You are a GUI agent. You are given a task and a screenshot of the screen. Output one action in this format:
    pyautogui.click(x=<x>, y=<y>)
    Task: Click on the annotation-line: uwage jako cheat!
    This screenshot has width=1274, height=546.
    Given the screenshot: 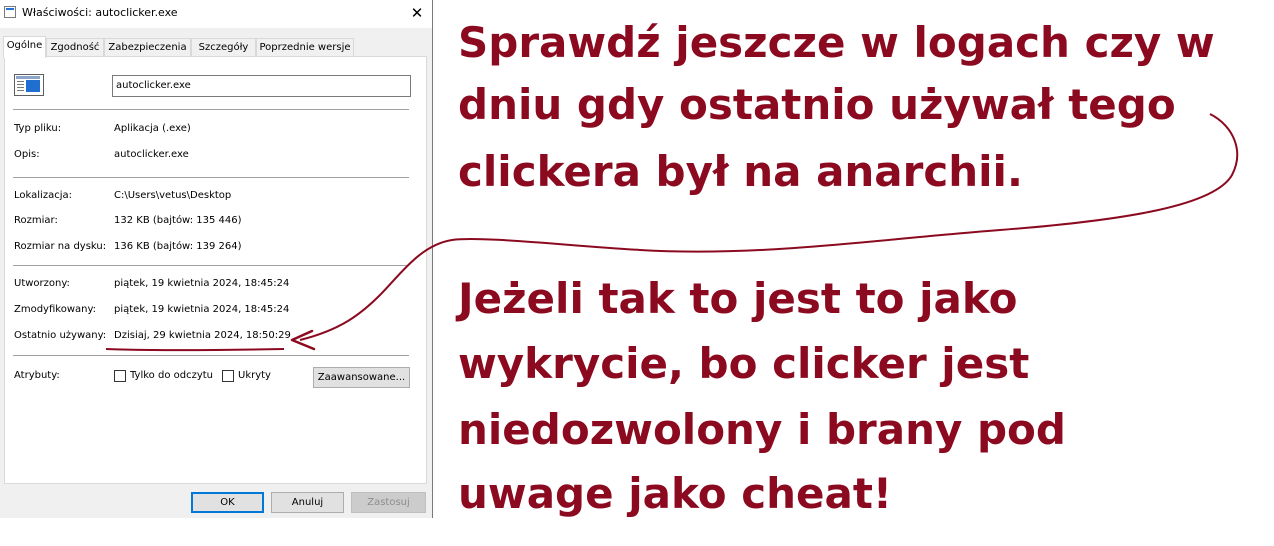 What is the action you would take?
    pyautogui.click(x=675, y=493)
    